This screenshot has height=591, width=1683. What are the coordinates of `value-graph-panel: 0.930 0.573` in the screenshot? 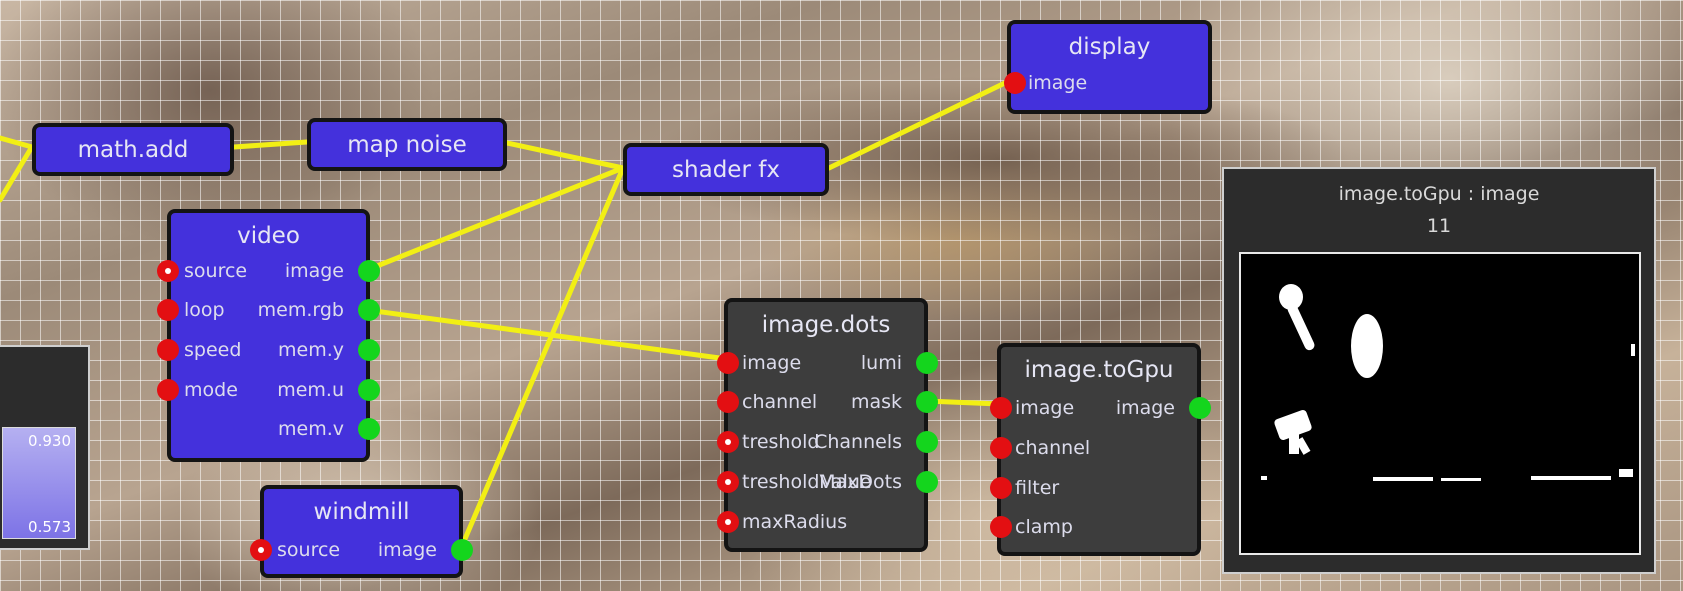 It's located at (45, 447).